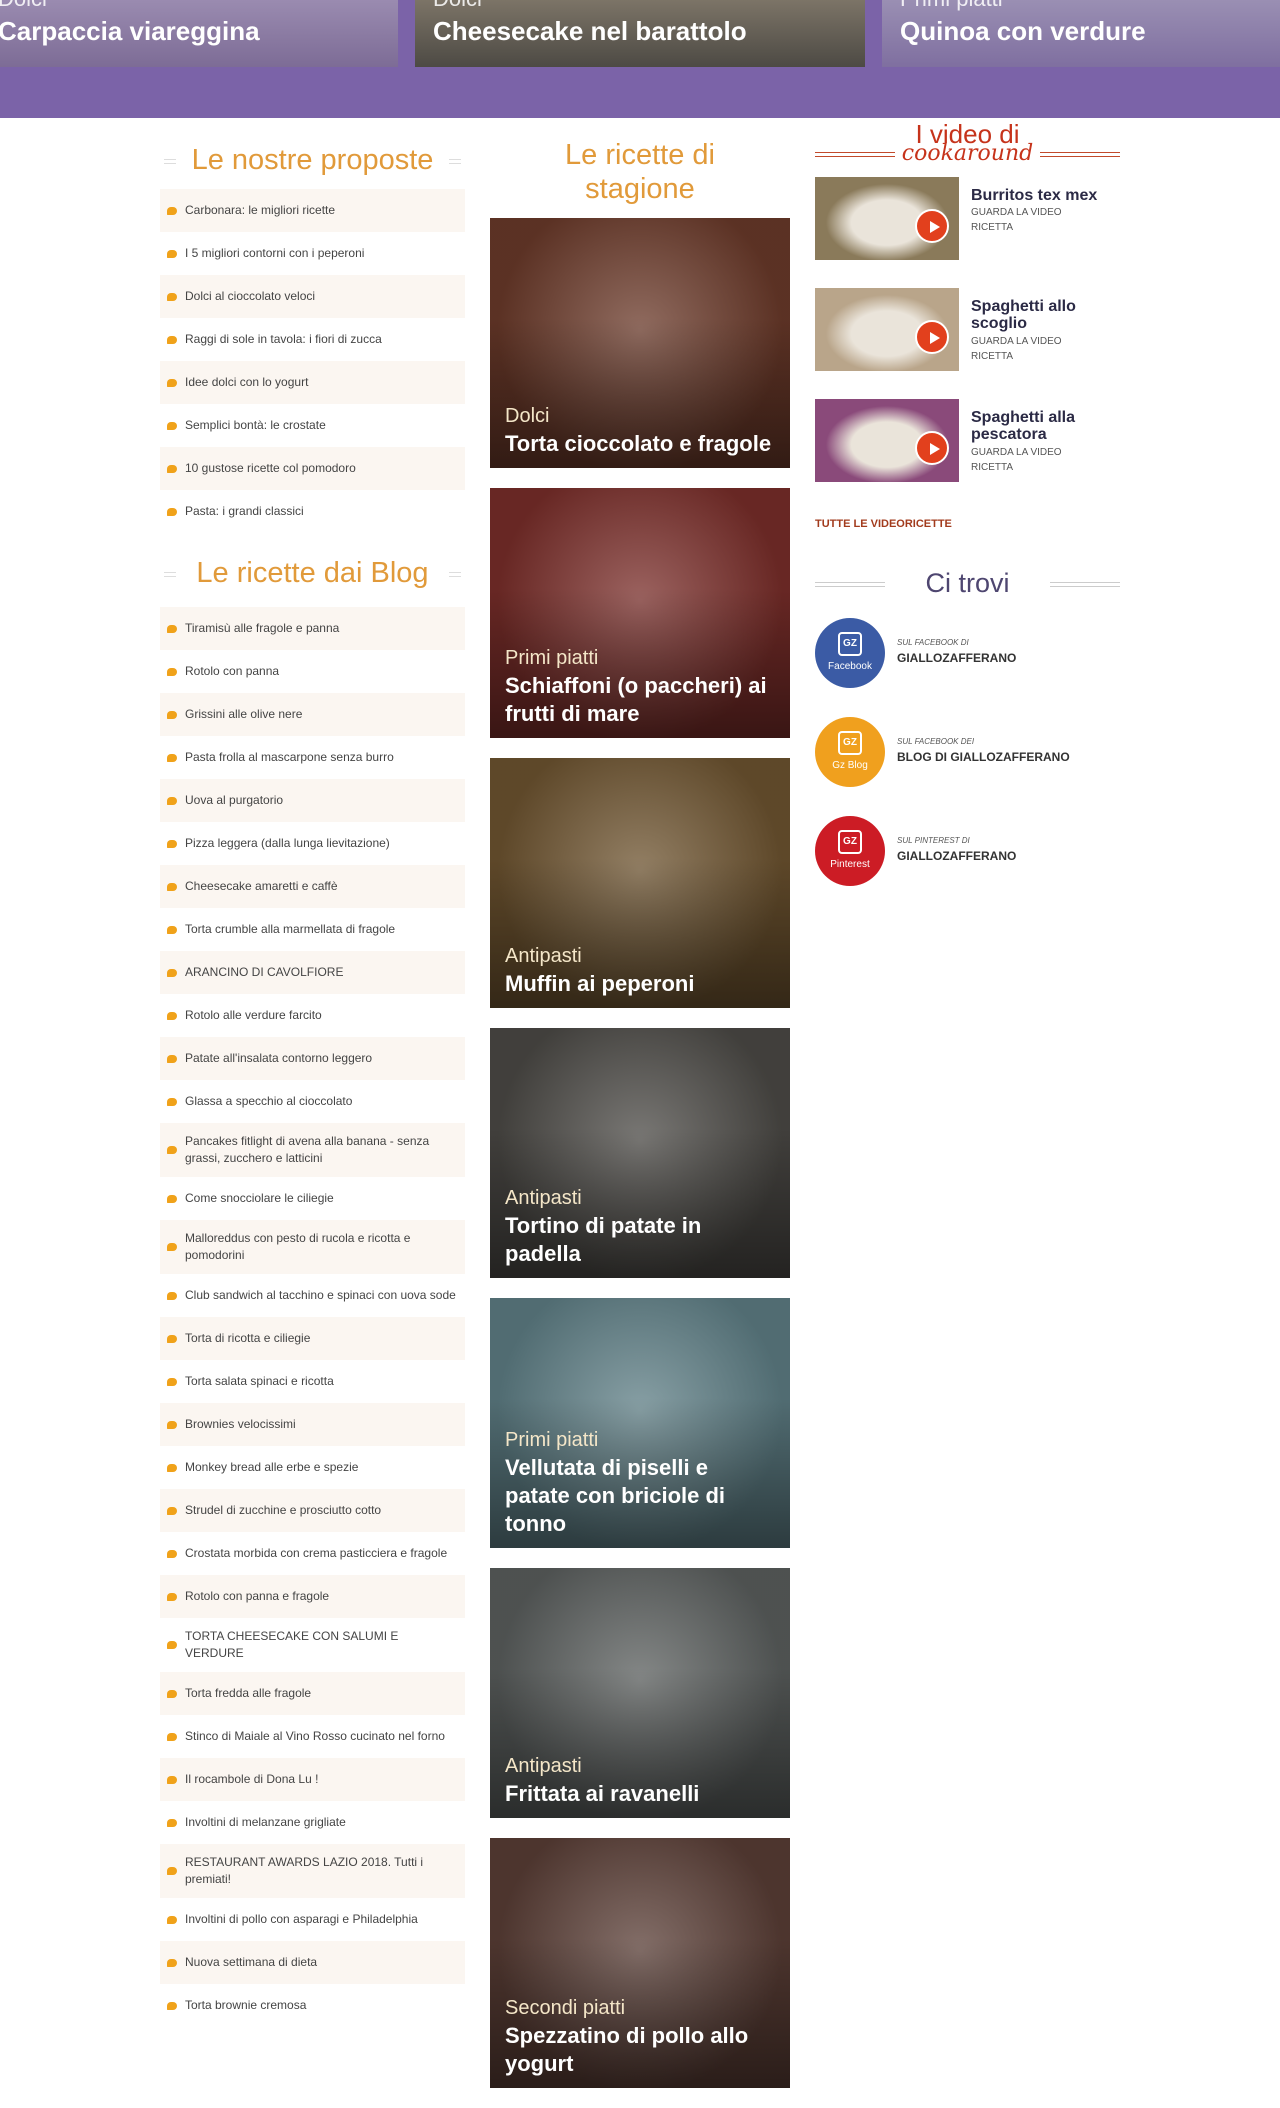 This screenshot has width=1280, height=2108. What do you see at coordinates (312, 843) in the screenshot?
I see `blog-recipe-item: Pizza leggera (dalla lunga lievitazione)` at bounding box center [312, 843].